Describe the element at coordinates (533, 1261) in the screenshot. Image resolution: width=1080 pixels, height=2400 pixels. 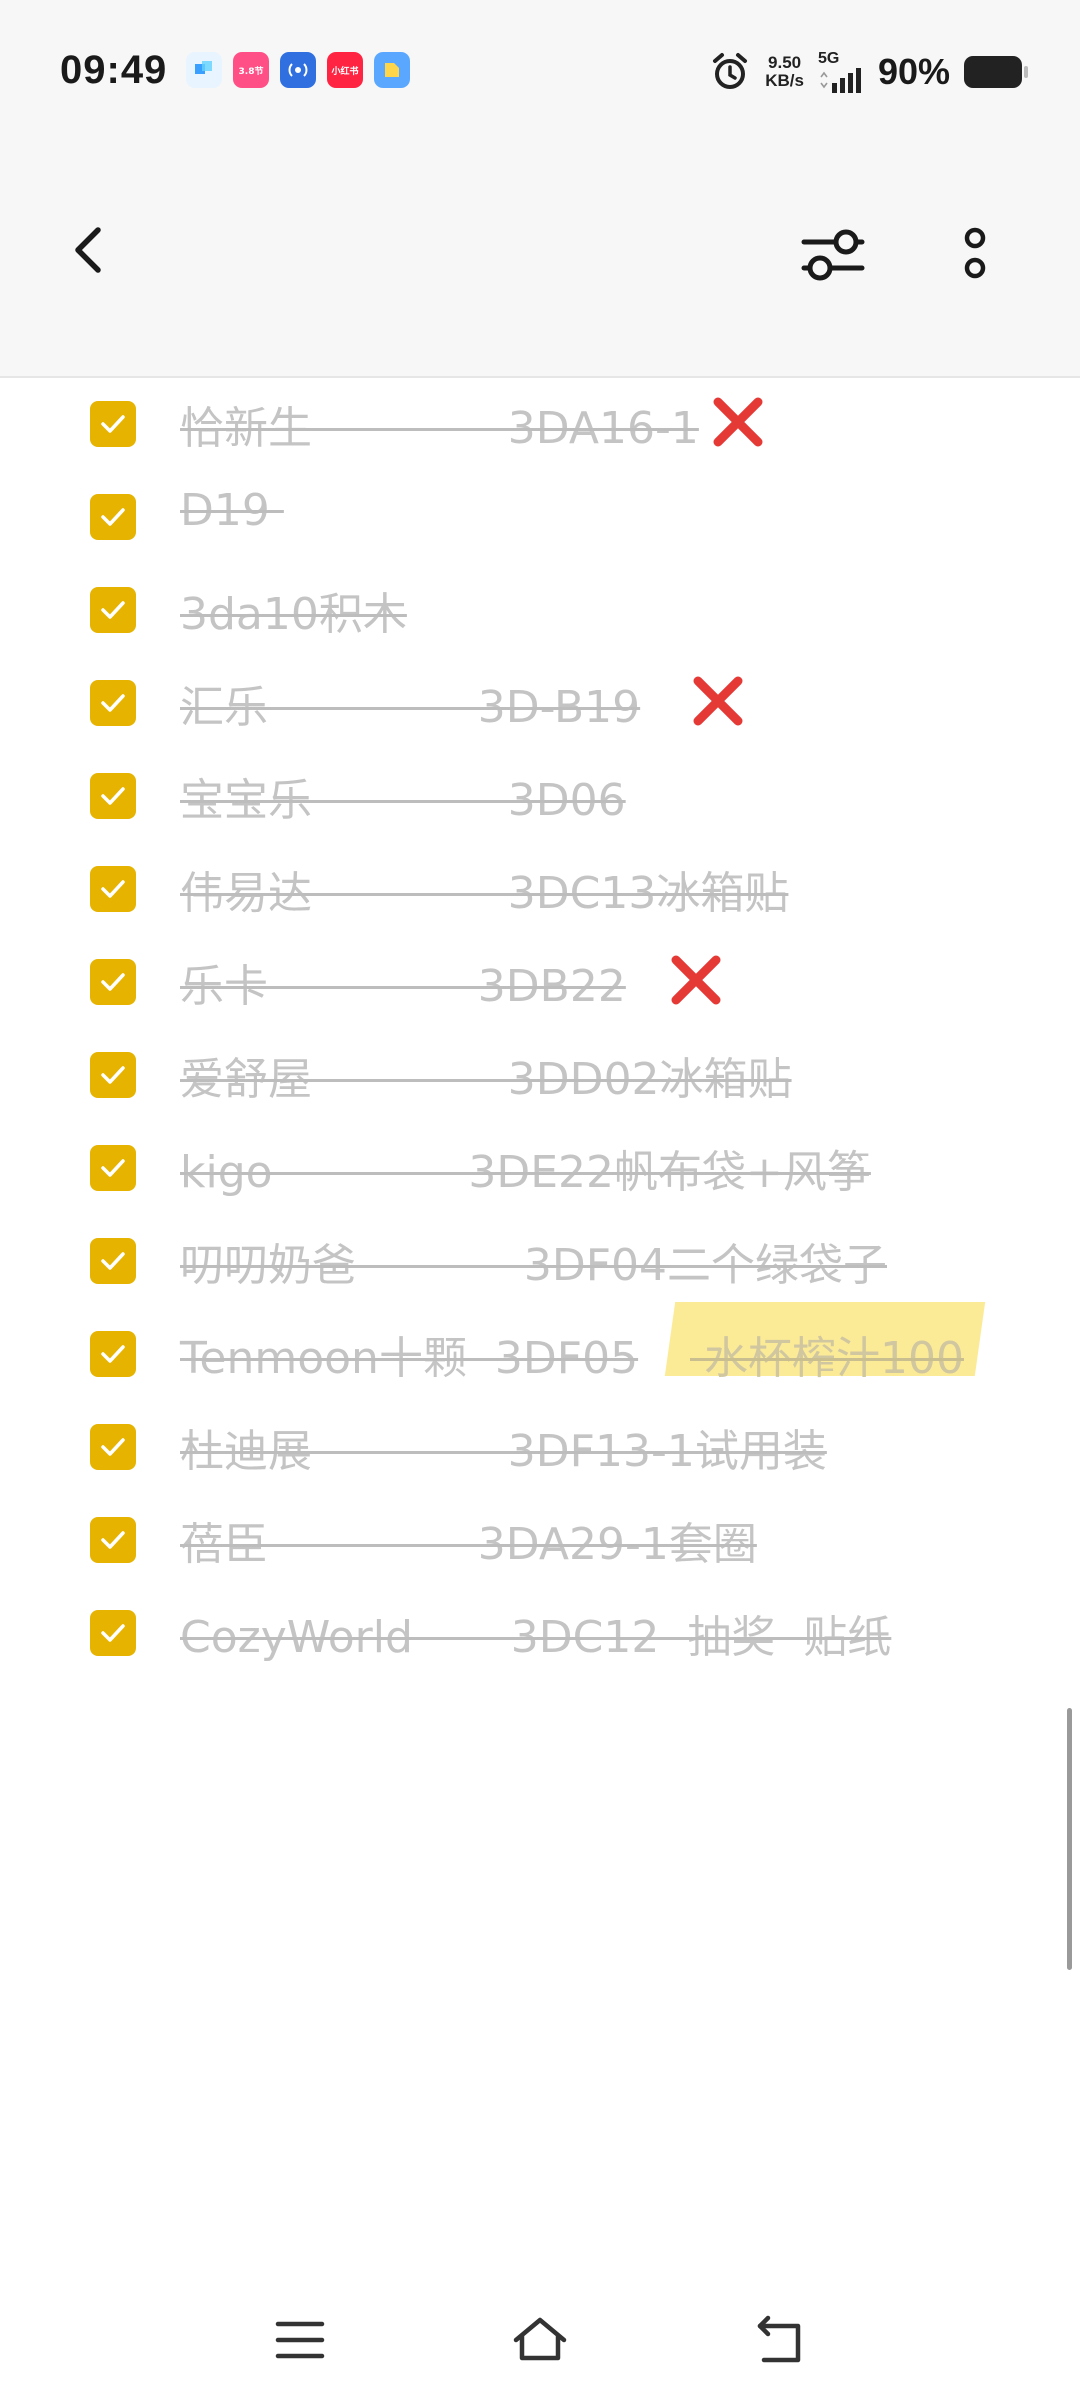
I see `checklist-item-text: 叨叨奶爸 3DF04二个绿袋子` at that location.